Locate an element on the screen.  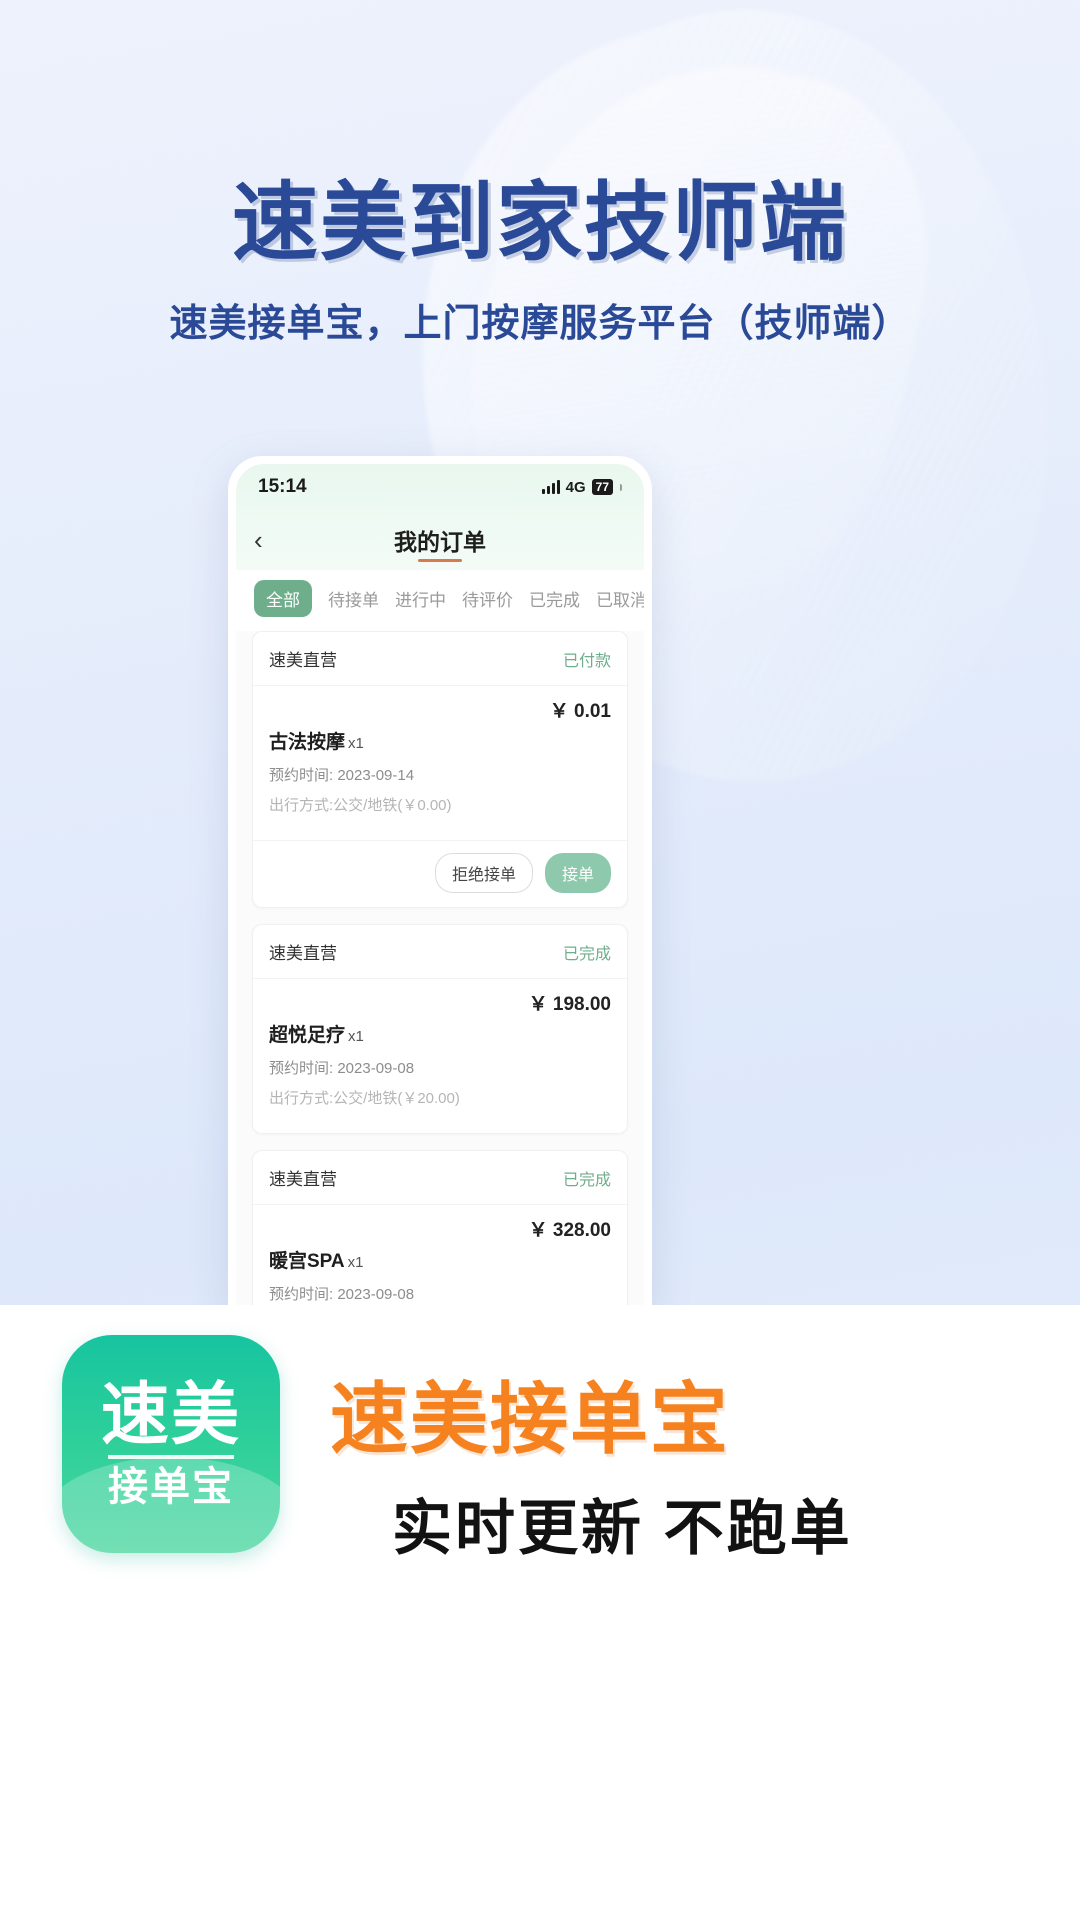
tab-completed: 已完成 is located at coordinates (554, 598).